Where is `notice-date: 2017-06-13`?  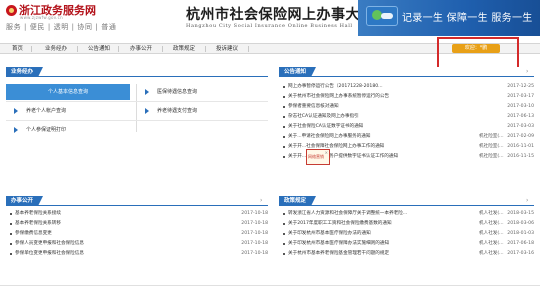 notice-date: 2017-06-13 is located at coordinates (520, 116).